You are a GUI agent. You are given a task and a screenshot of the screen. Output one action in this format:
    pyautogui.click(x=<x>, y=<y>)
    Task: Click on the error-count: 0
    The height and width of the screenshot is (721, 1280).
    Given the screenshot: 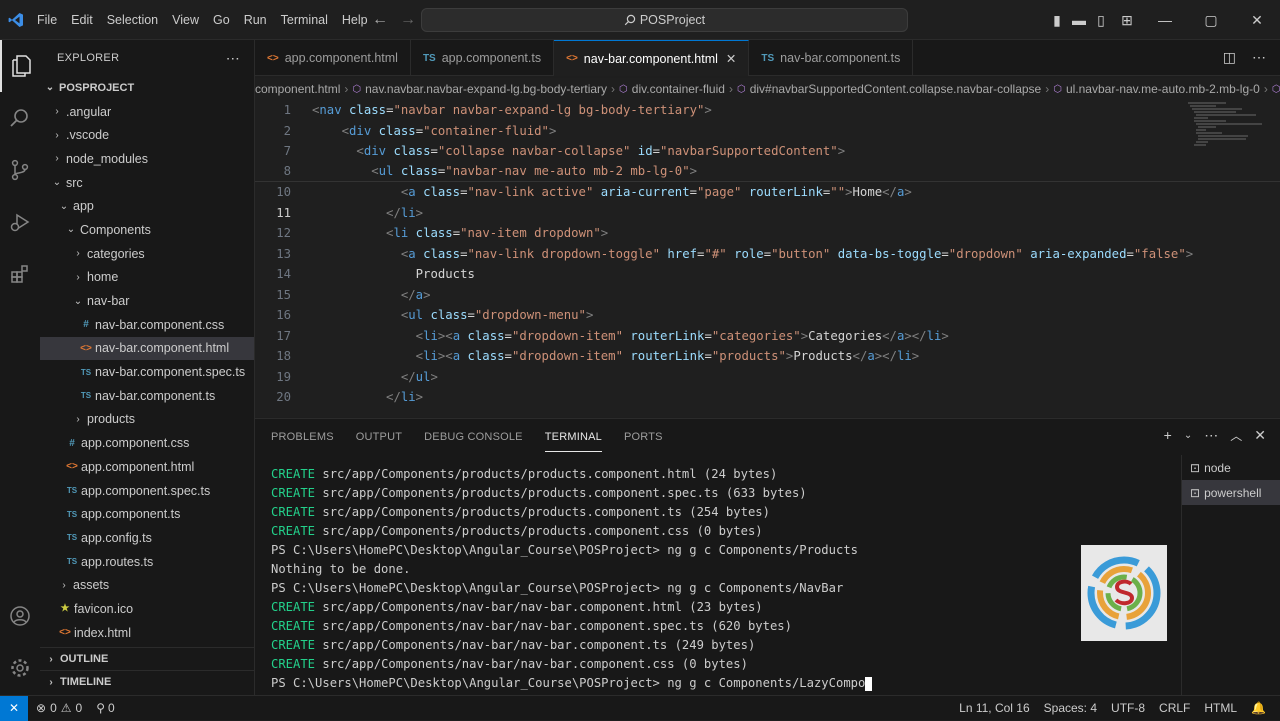 What is the action you would take?
    pyautogui.click(x=53, y=708)
    